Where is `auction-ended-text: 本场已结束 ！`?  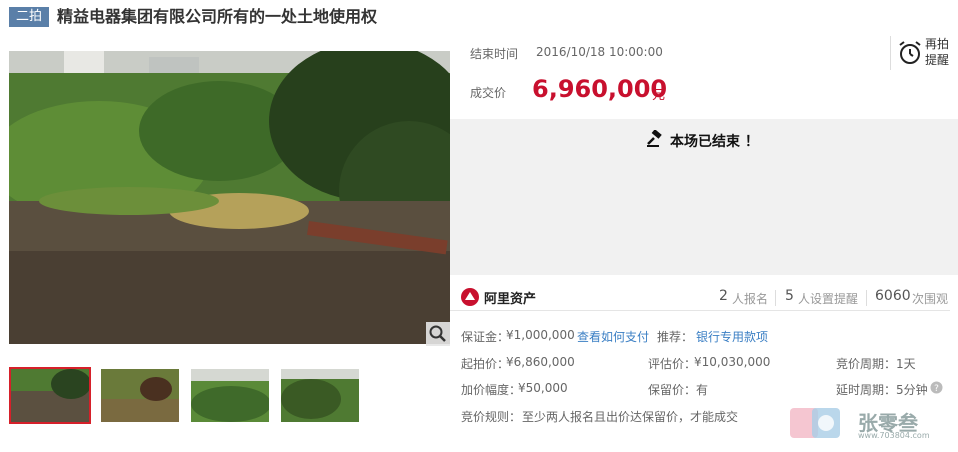
auction-ended-text: 本场已结束 ！ is located at coordinates (714, 142).